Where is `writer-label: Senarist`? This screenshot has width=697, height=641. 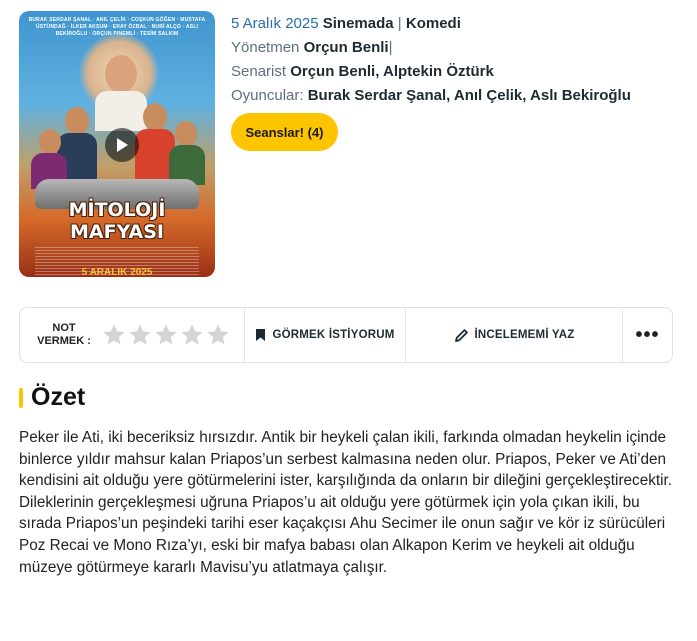 writer-label: Senarist is located at coordinates (259, 71).